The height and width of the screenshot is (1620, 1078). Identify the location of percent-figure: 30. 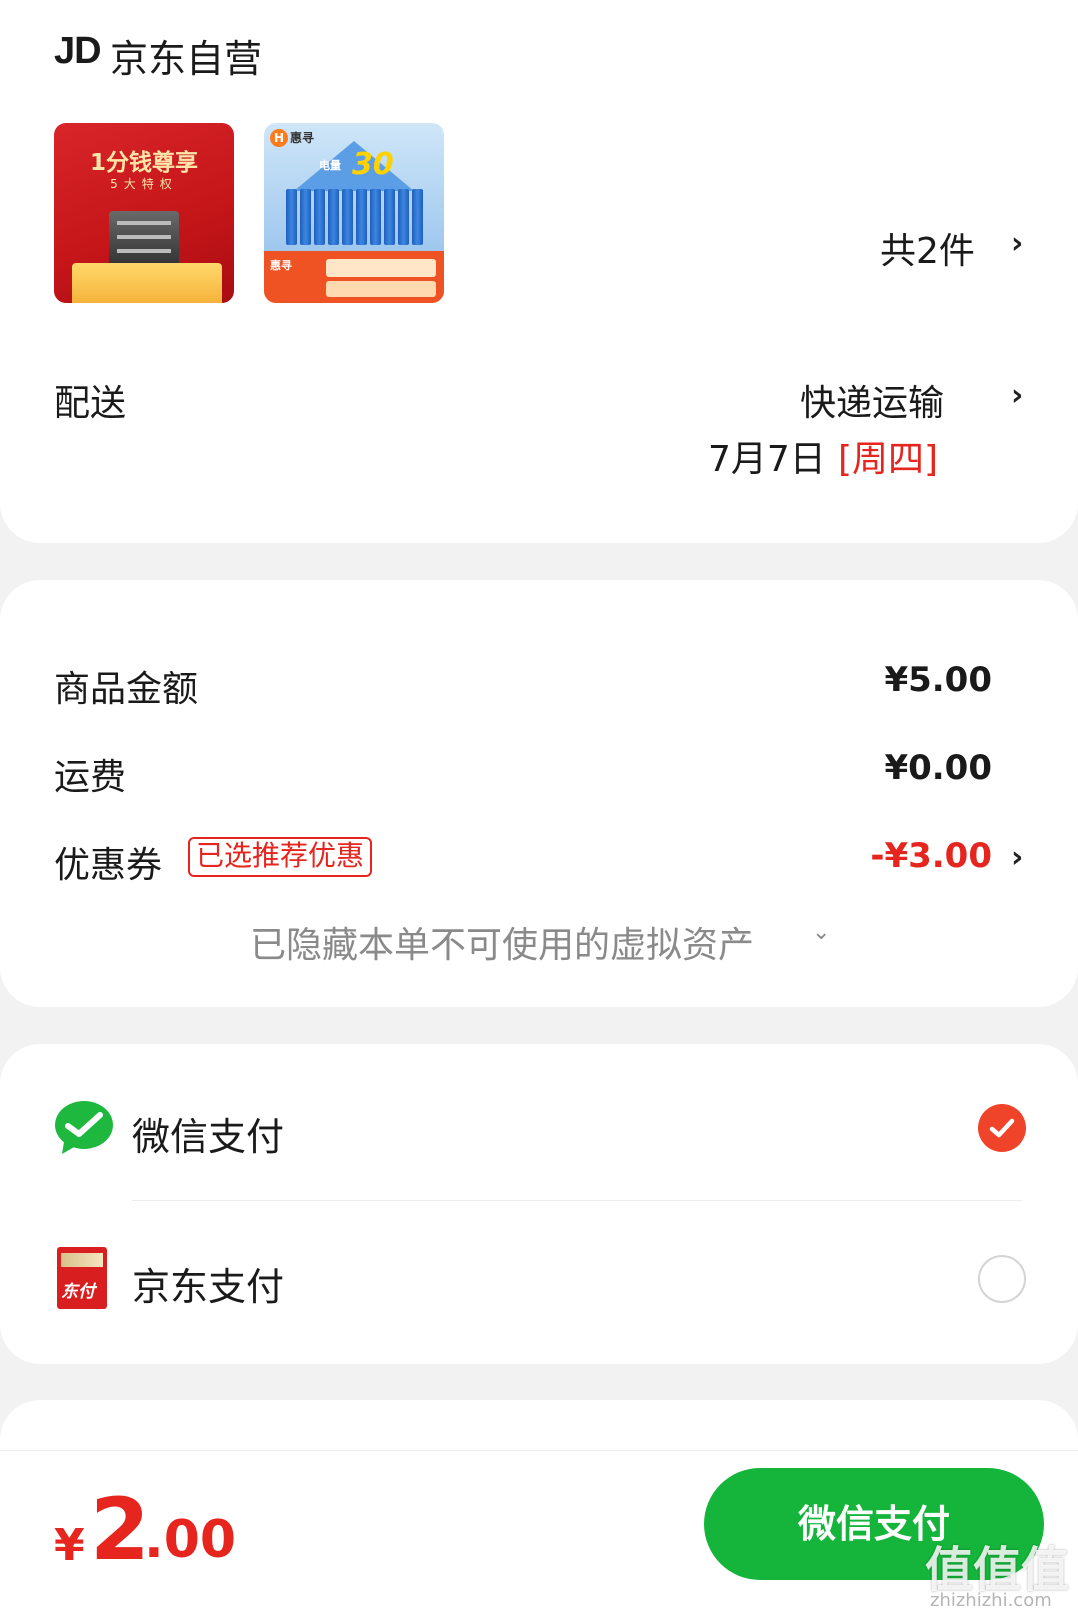
(373, 164).